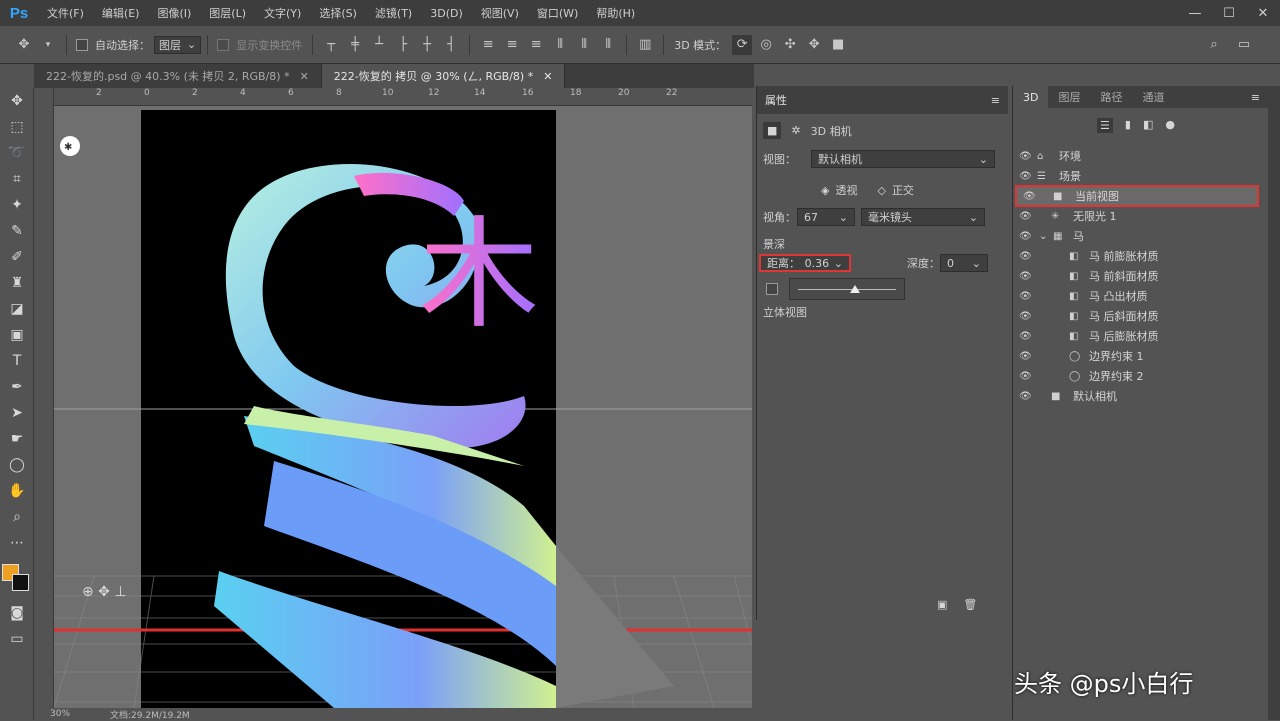 The width and height of the screenshot is (1280, 721). What do you see at coordinates (1141, 296) in the screenshot?
I see `scene-item-material: 👁 ◧ 马 凸出材质` at bounding box center [1141, 296].